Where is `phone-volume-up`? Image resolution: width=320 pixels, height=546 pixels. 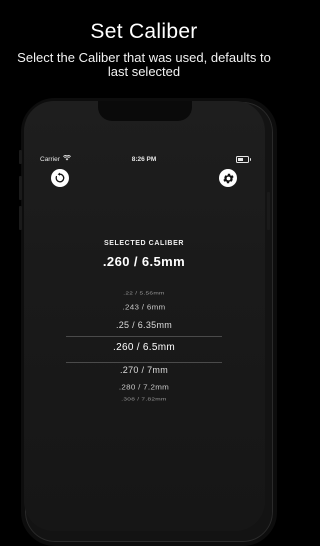 phone-volume-up is located at coordinates (20, 188).